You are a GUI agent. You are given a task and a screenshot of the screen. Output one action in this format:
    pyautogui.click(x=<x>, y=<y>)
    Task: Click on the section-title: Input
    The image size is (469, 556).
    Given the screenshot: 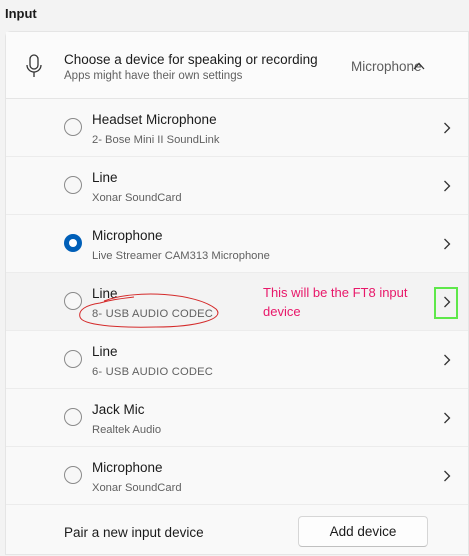 What is the action you would take?
    pyautogui.click(x=21, y=13)
    